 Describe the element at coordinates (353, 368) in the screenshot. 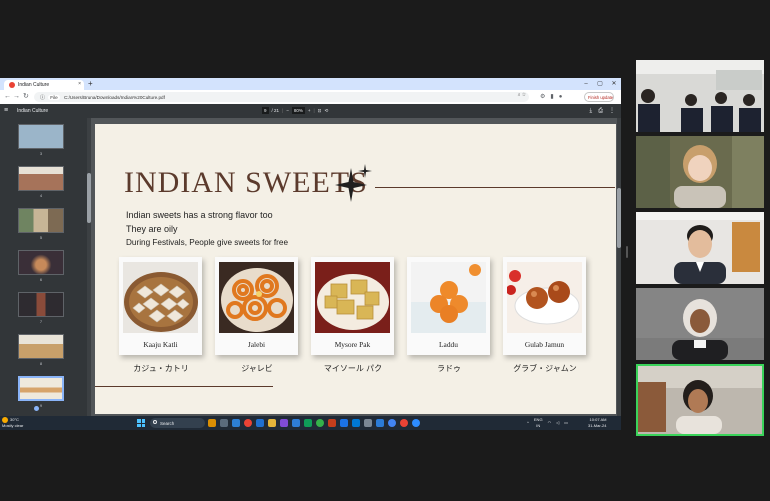

I see `sweet-jp-name: マイソール パク` at that location.